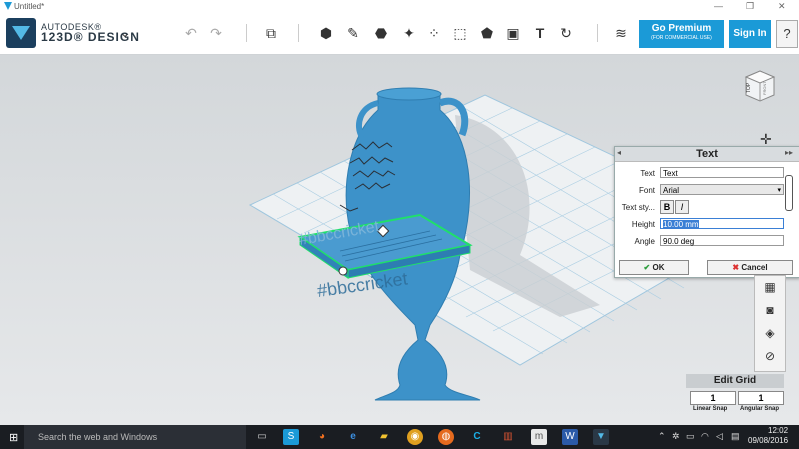 This screenshot has height=449, width=799. Describe the element at coordinates (722, 240) in the screenshot. I see `angle-input: 90.0 deg` at that location.